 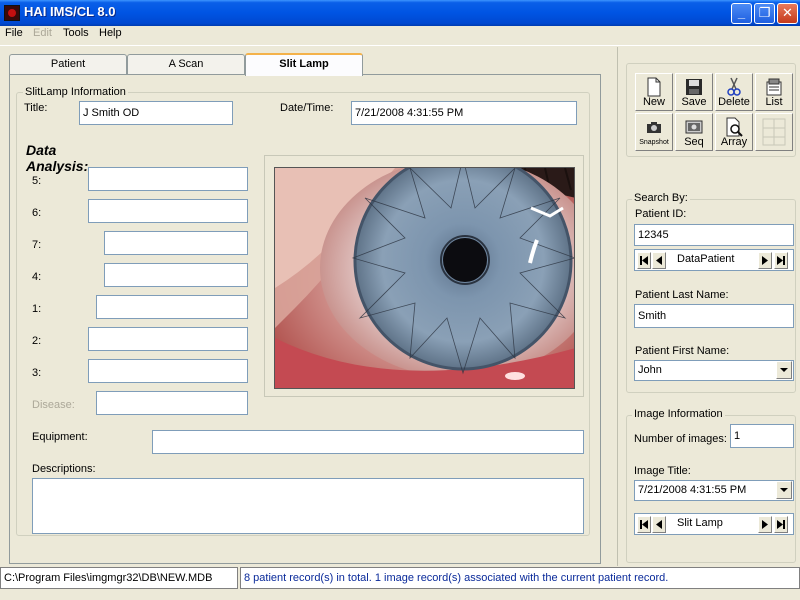 I want to click on nav-next-button, so click(x=765, y=260).